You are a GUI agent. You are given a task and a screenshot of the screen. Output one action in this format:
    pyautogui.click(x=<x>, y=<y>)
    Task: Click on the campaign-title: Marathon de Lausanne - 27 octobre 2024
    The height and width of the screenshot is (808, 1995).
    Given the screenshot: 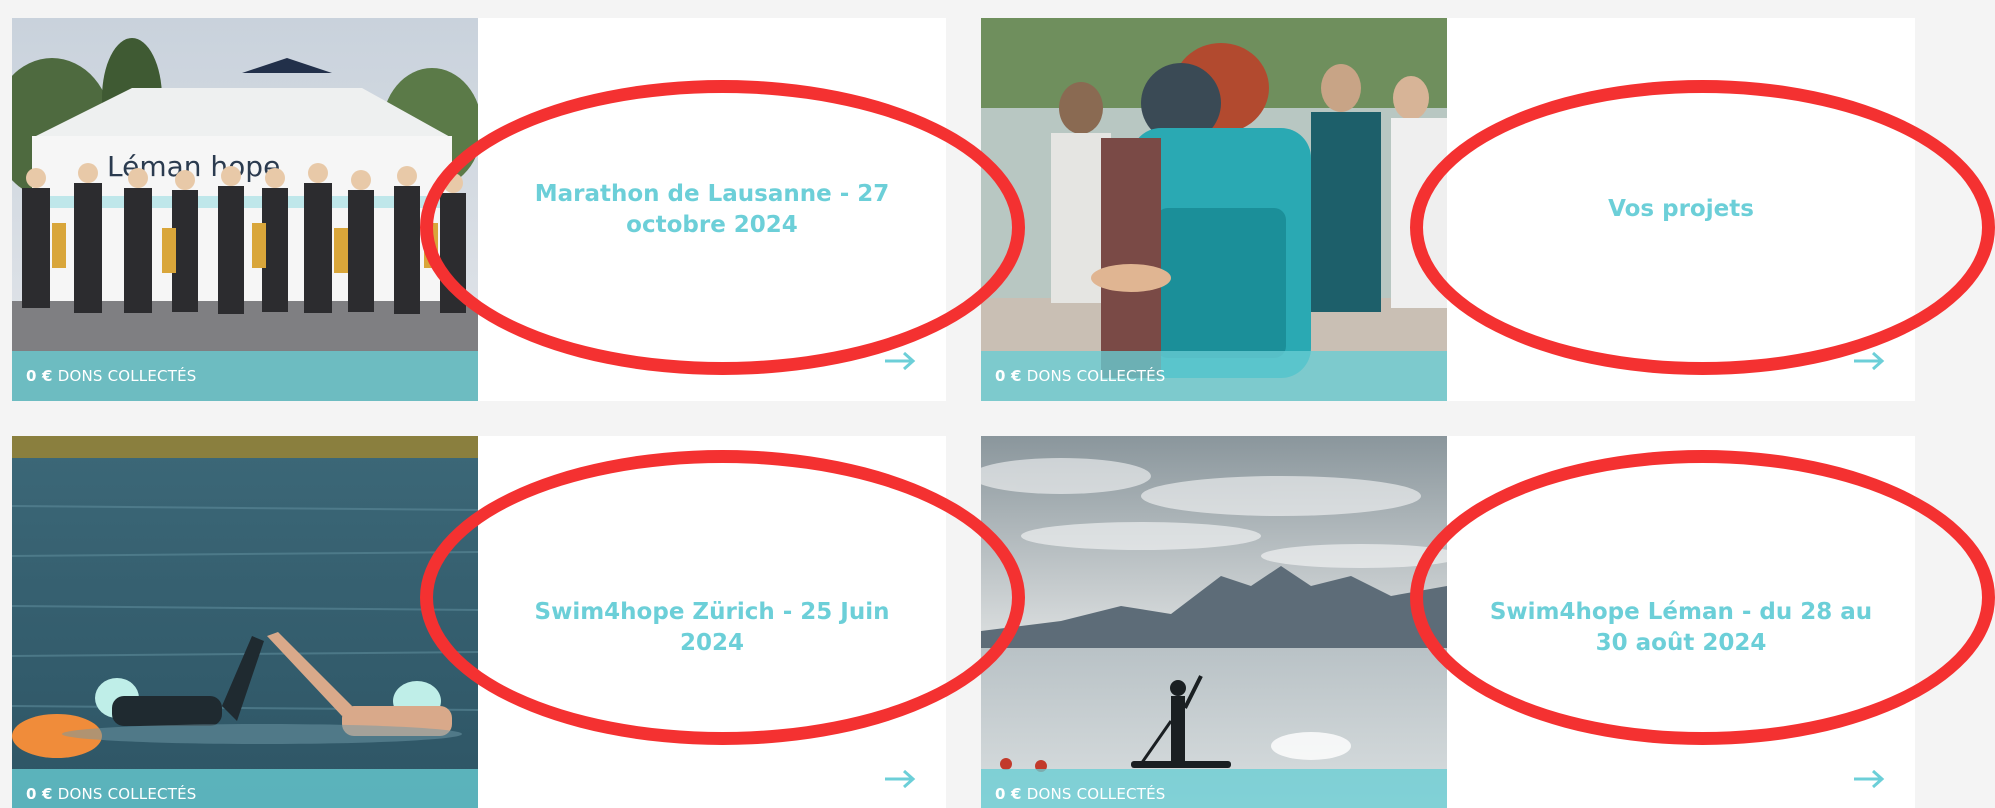 What is the action you would take?
    pyautogui.click(x=712, y=209)
    